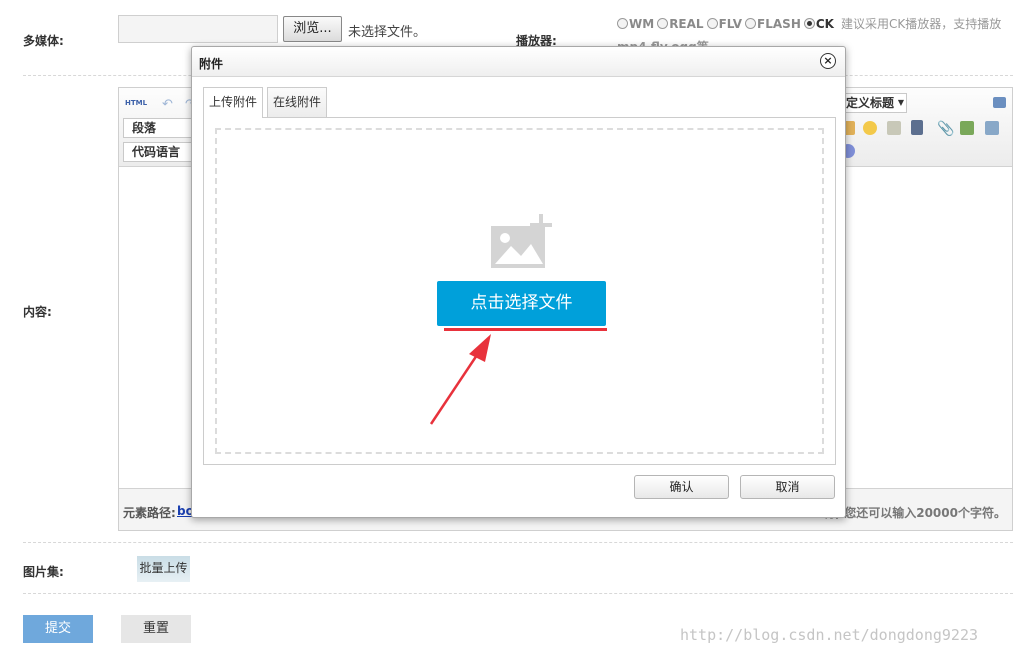 The image size is (1022, 656). I want to click on image-add-icon, so click(521, 241).